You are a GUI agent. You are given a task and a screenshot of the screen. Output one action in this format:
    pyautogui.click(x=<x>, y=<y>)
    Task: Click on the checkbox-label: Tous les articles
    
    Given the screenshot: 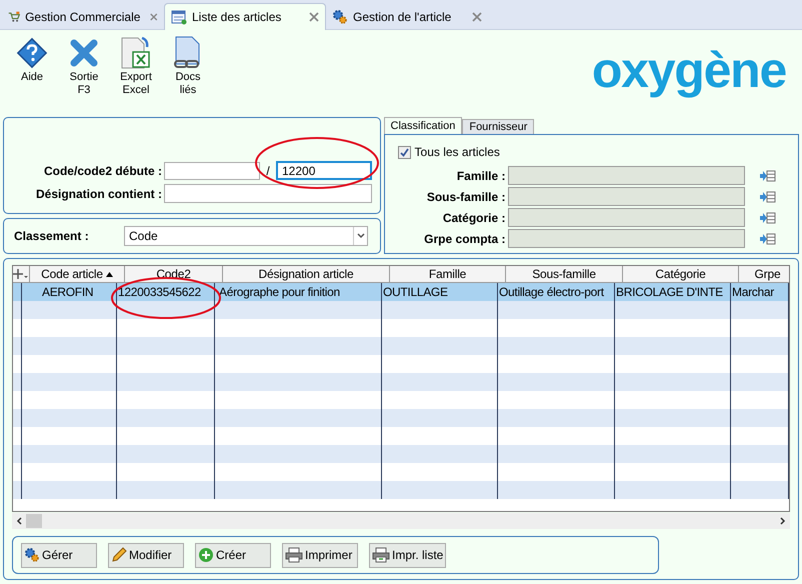 What is the action you would take?
    pyautogui.click(x=457, y=152)
    